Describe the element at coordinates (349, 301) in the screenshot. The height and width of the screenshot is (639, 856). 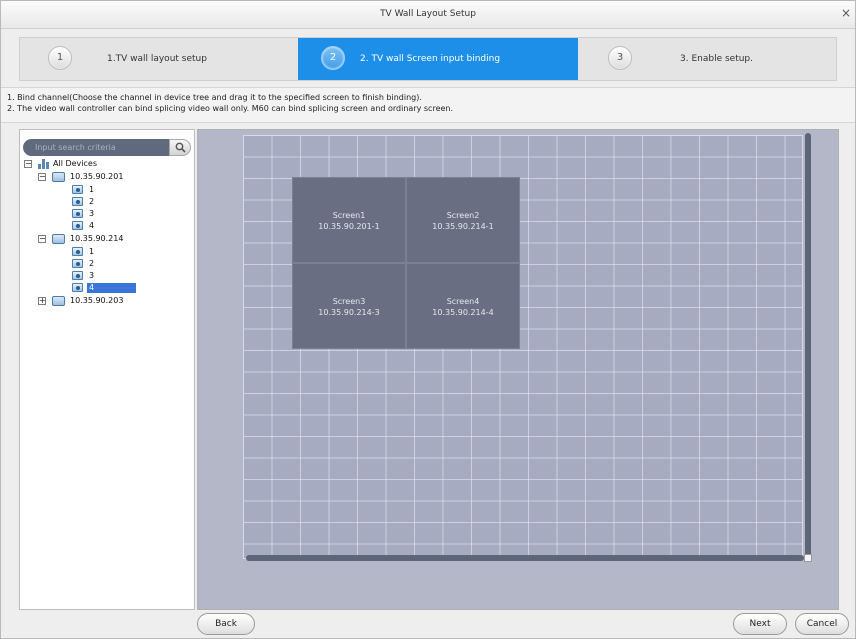
I see `screen-name: Screen3` at that location.